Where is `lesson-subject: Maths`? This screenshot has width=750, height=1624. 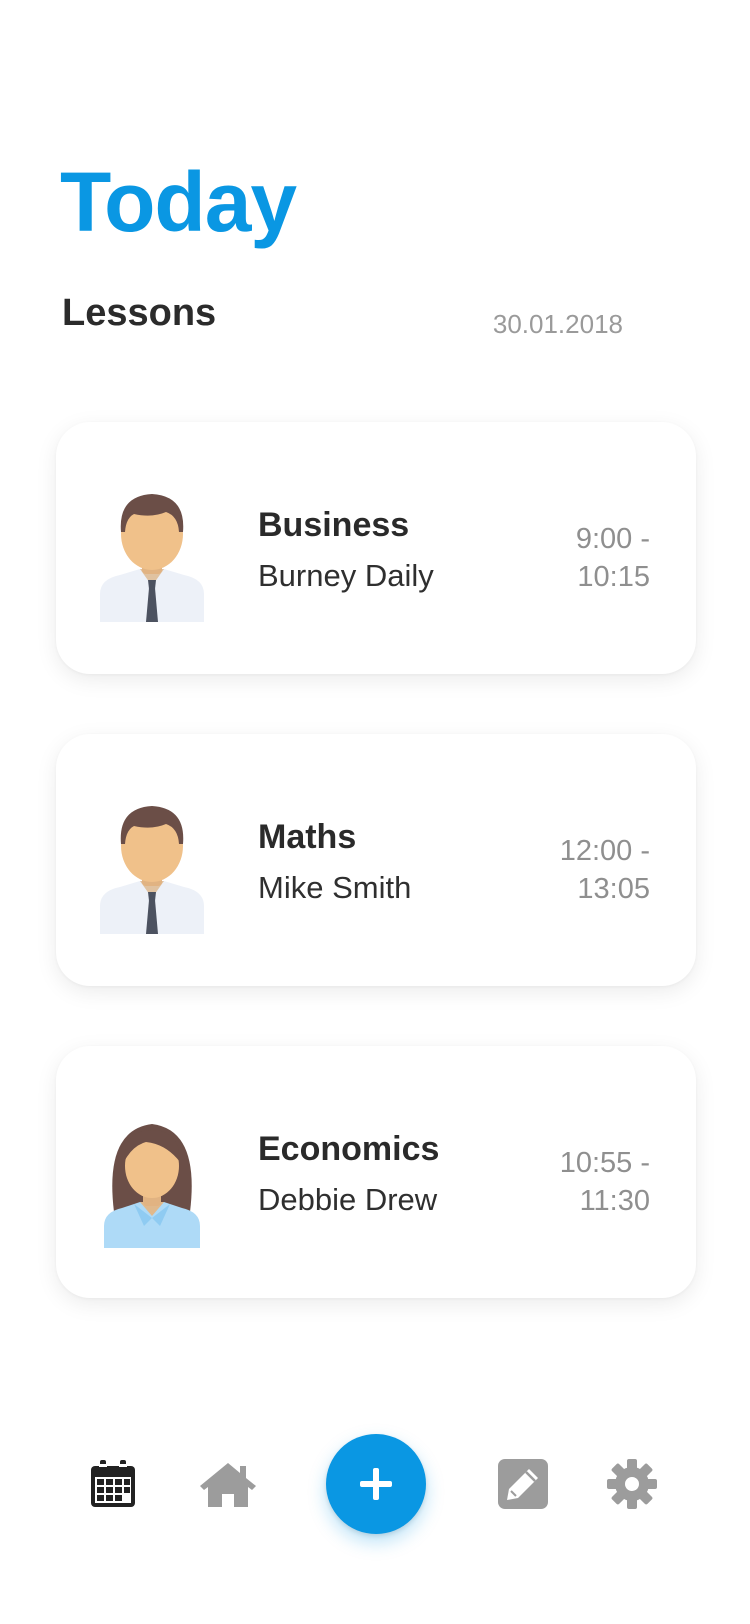
lesson-subject: Maths is located at coordinates (307, 837).